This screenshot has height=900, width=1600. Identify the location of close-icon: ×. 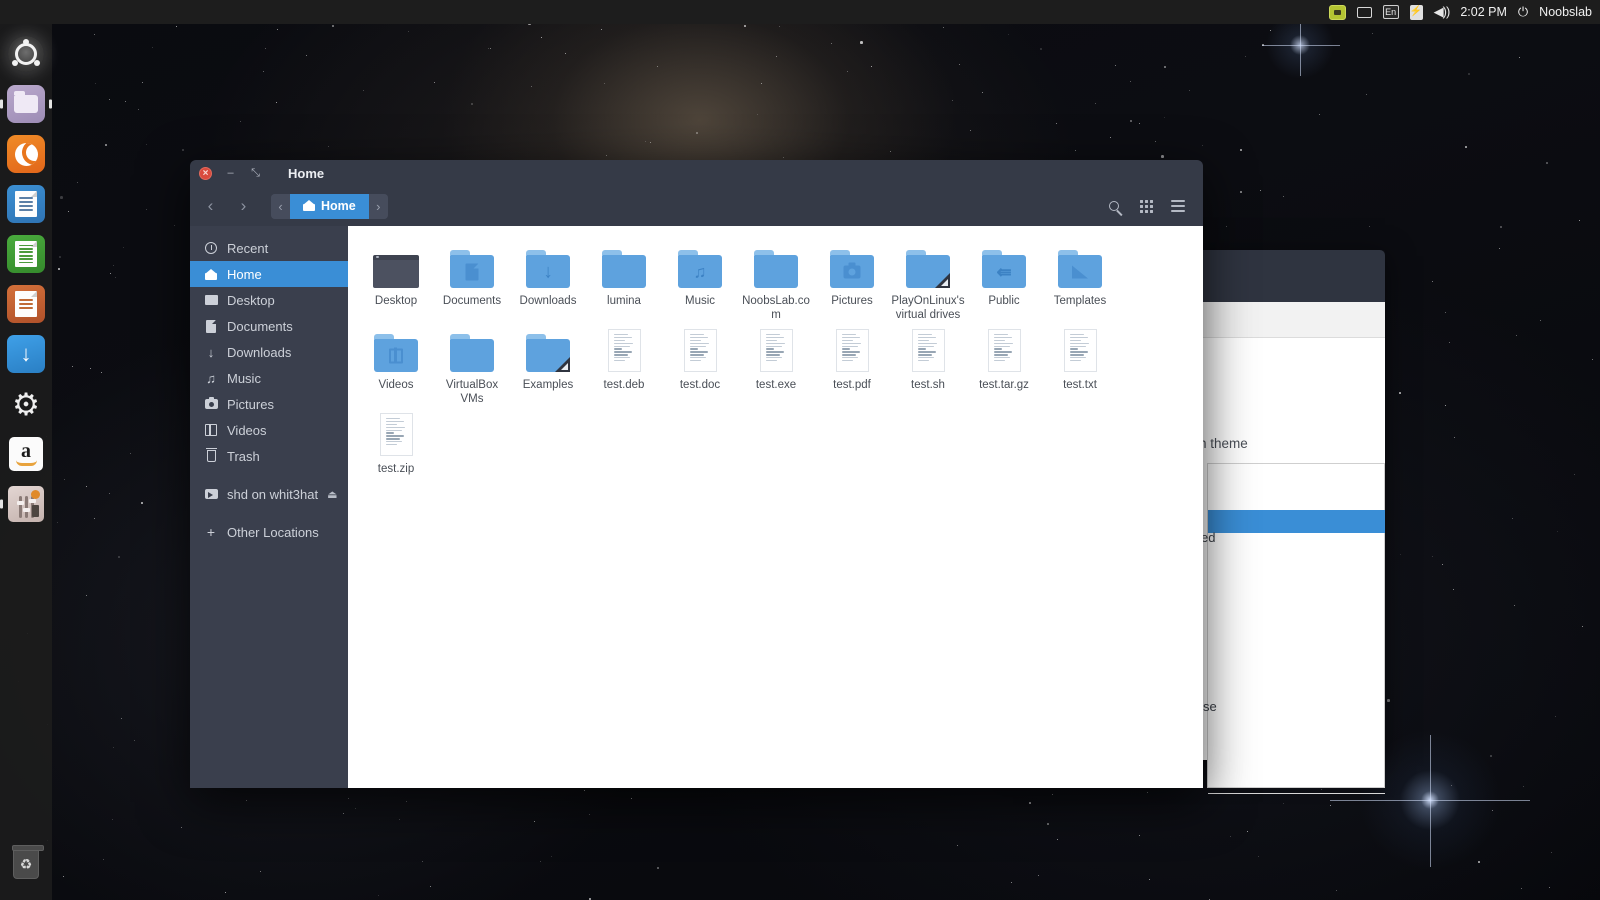
(205, 173).